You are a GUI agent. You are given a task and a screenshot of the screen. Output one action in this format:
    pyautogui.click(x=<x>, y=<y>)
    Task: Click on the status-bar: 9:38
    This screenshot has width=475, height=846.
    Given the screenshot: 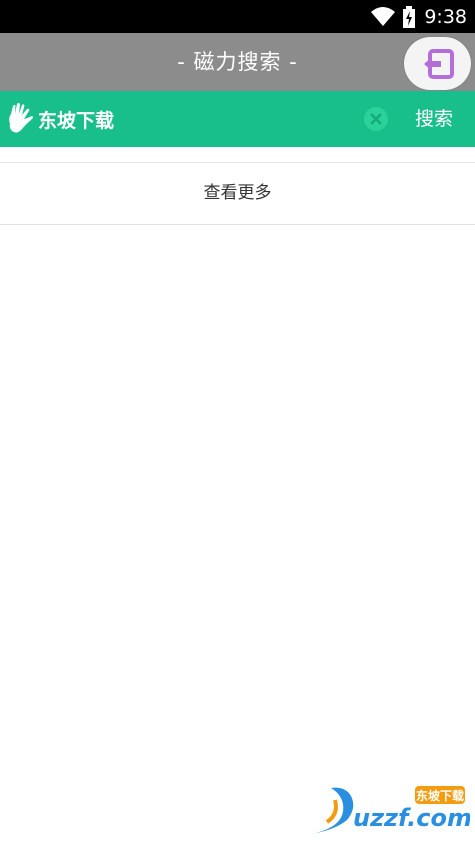 What is the action you would take?
    pyautogui.click(x=237, y=16)
    